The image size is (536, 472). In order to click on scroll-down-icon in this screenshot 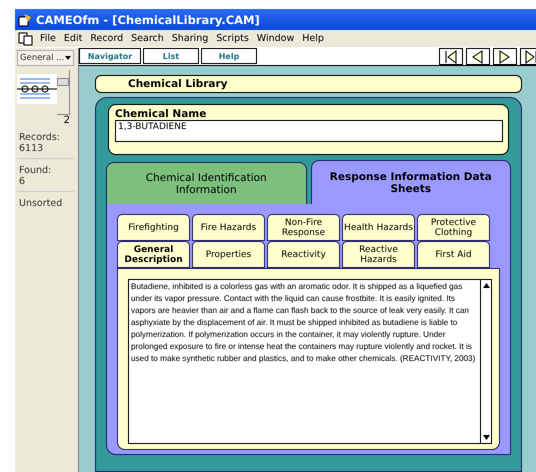, I will do `click(486, 437)`.